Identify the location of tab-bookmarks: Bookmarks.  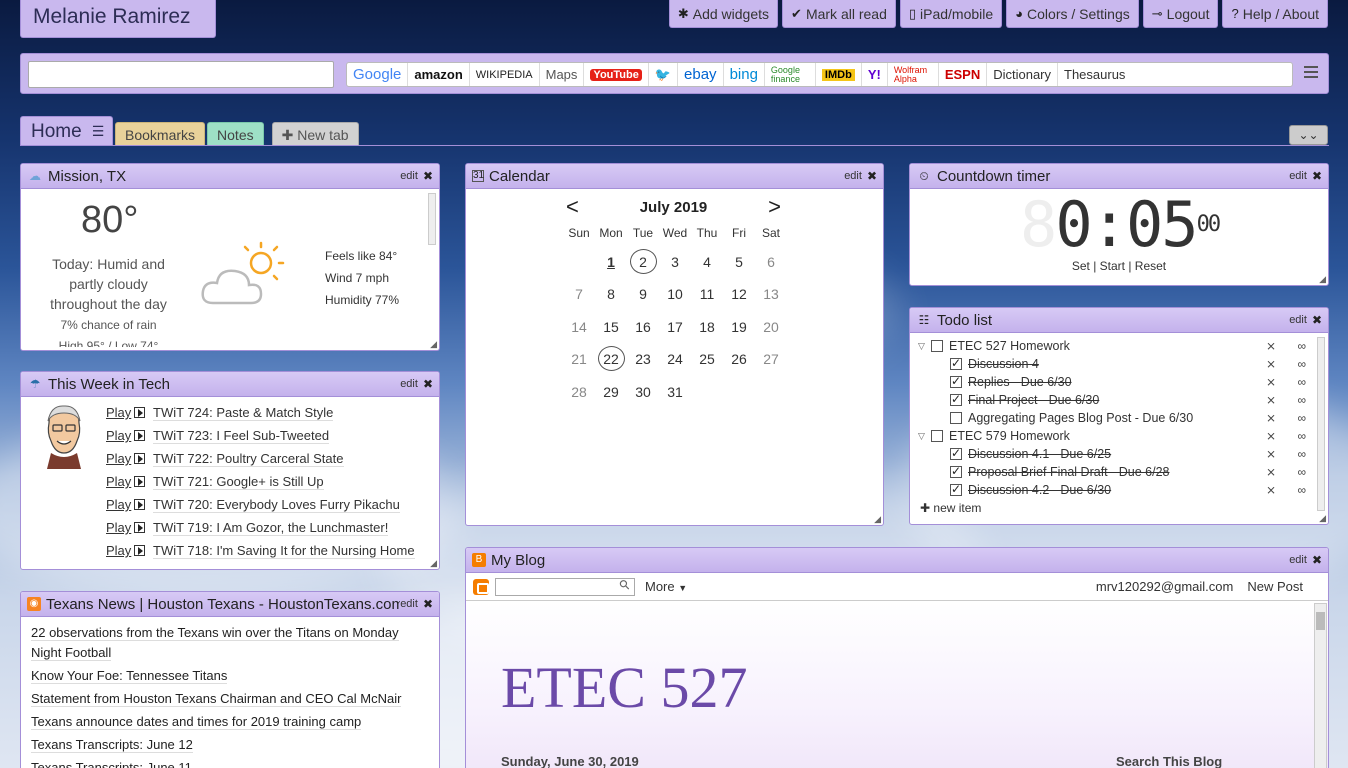
(160, 134).